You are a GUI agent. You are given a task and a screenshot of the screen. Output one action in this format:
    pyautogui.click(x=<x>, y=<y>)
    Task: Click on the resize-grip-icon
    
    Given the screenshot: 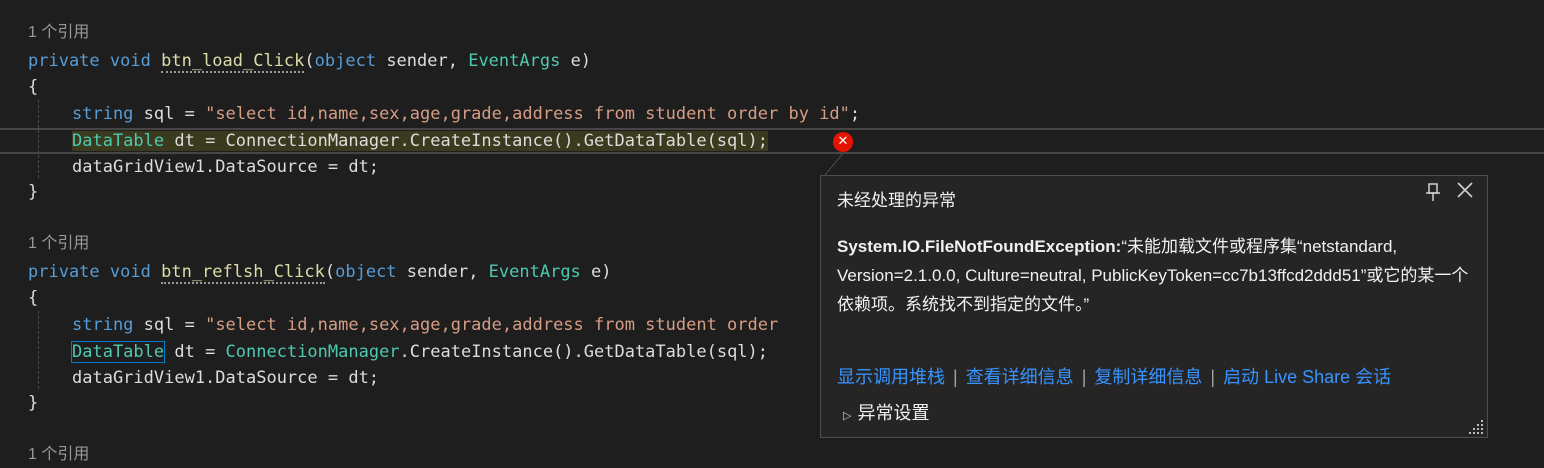 What is the action you would take?
    pyautogui.click(x=1475, y=427)
    